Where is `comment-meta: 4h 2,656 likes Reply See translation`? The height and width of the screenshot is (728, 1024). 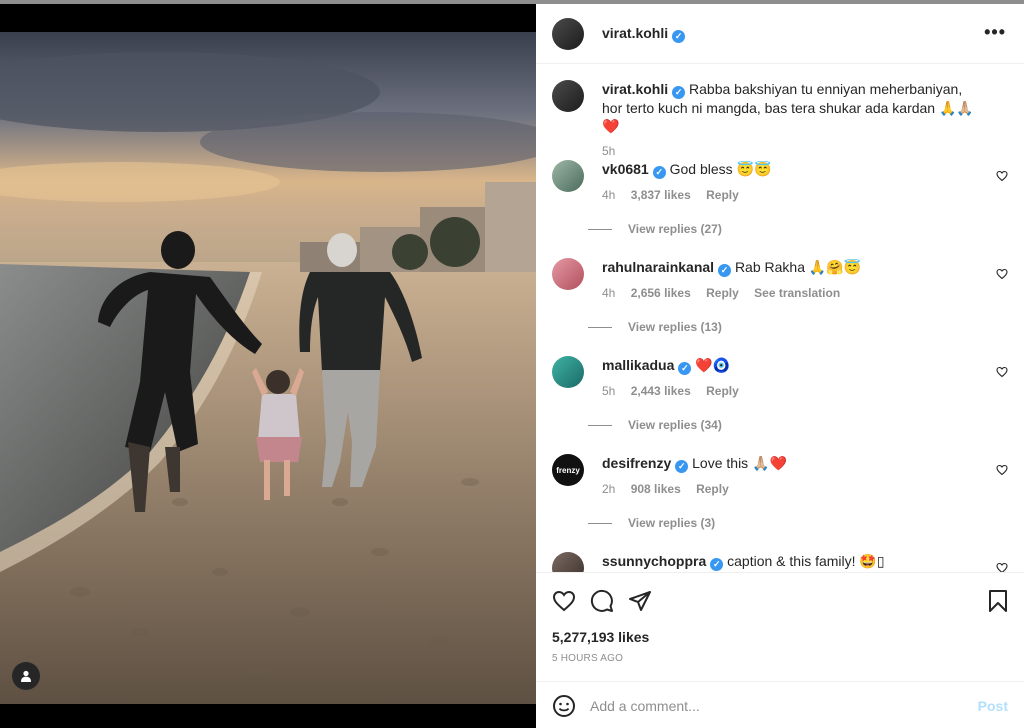 comment-meta: 4h 2,656 likes Reply See translation is located at coordinates (792, 293).